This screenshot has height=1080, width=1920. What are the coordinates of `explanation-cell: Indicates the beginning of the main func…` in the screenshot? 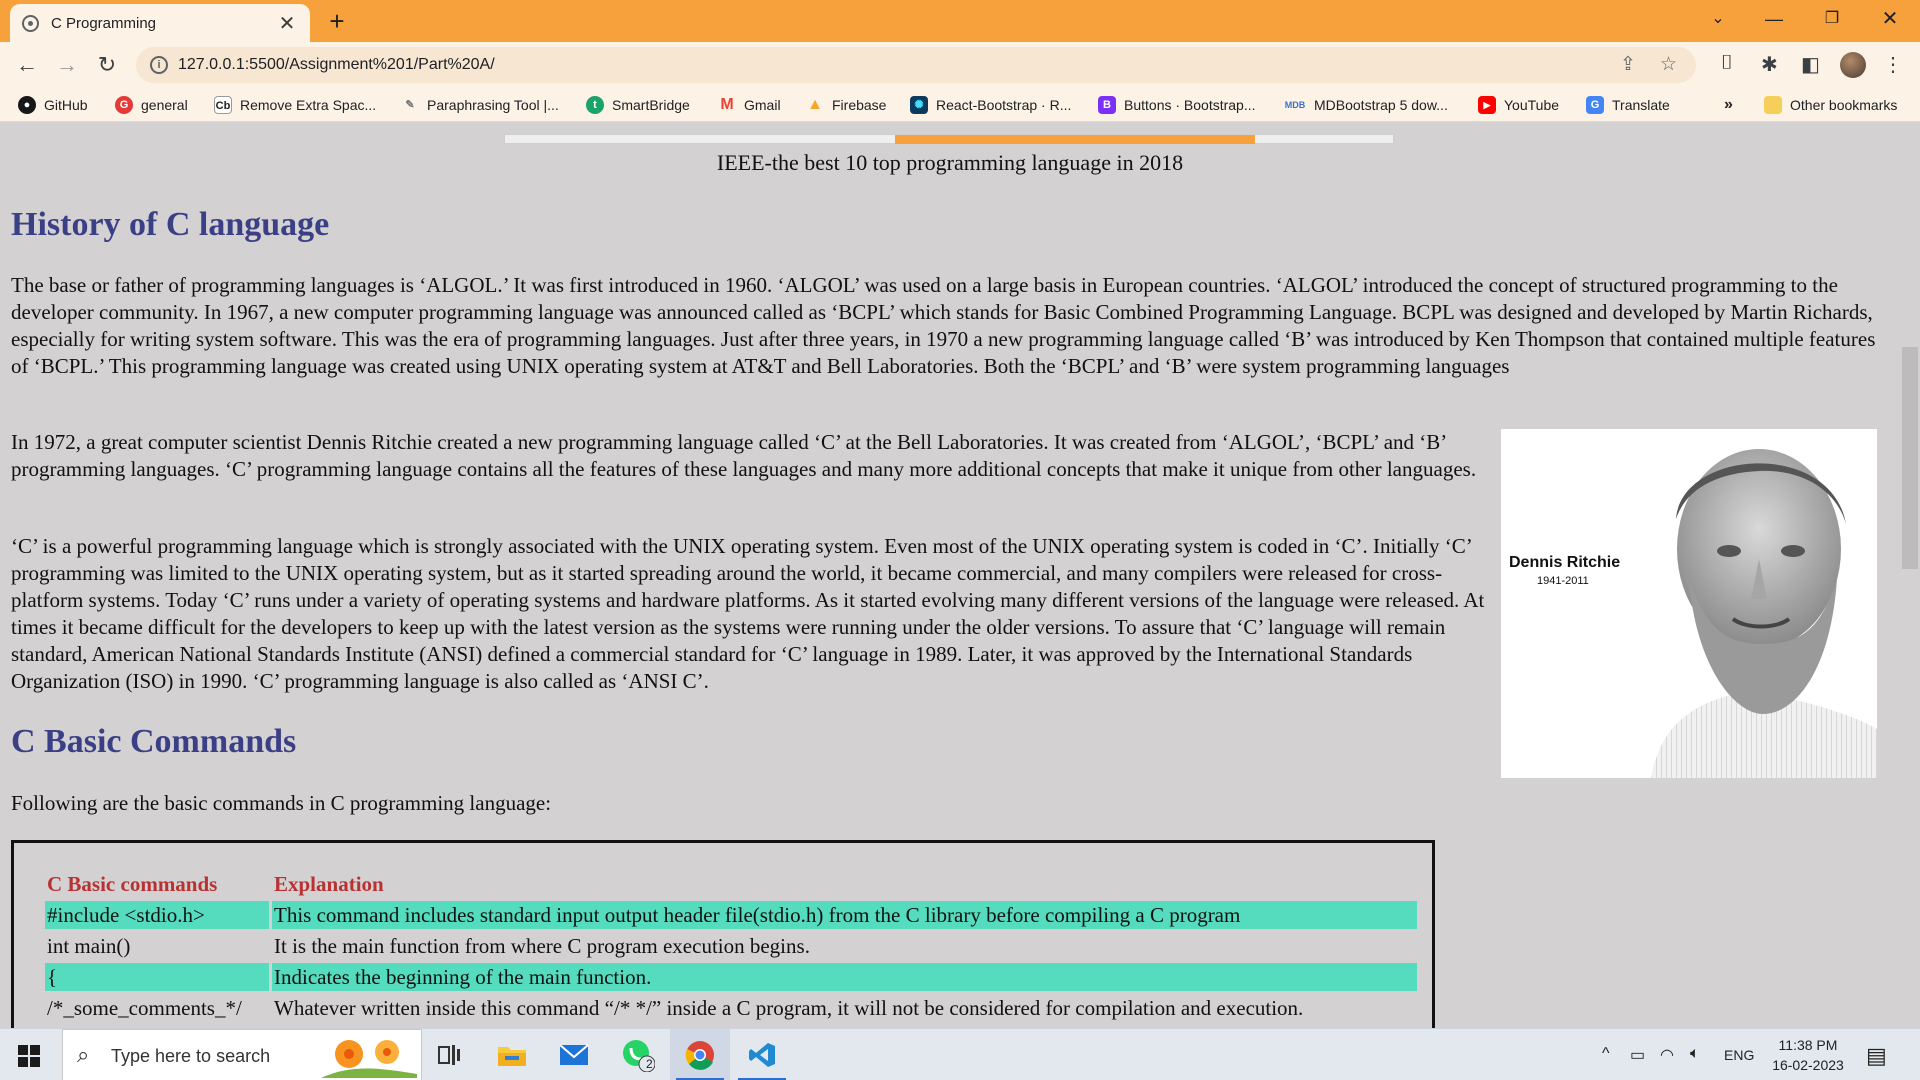 It's located at (844, 977).